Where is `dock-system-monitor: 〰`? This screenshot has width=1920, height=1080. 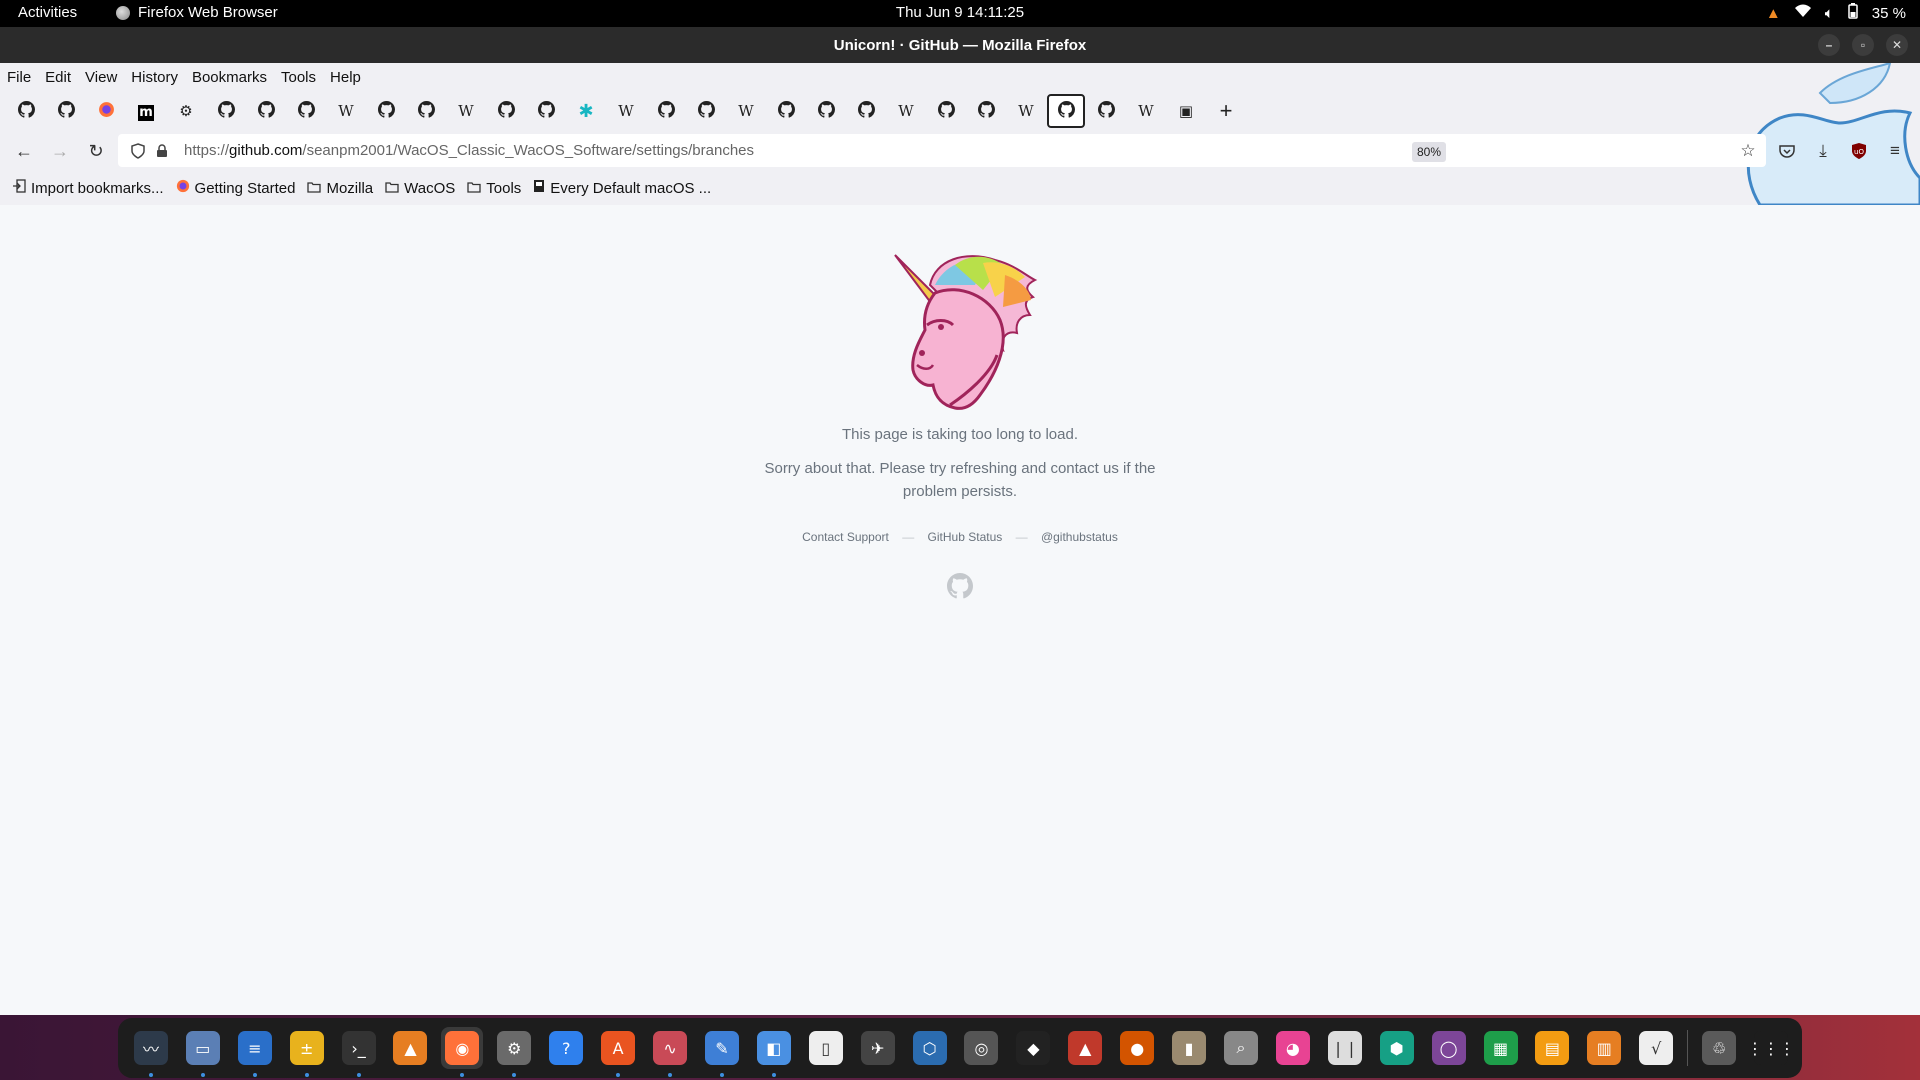
dock-system-monitor: 〰 is located at coordinates (151, 1052).